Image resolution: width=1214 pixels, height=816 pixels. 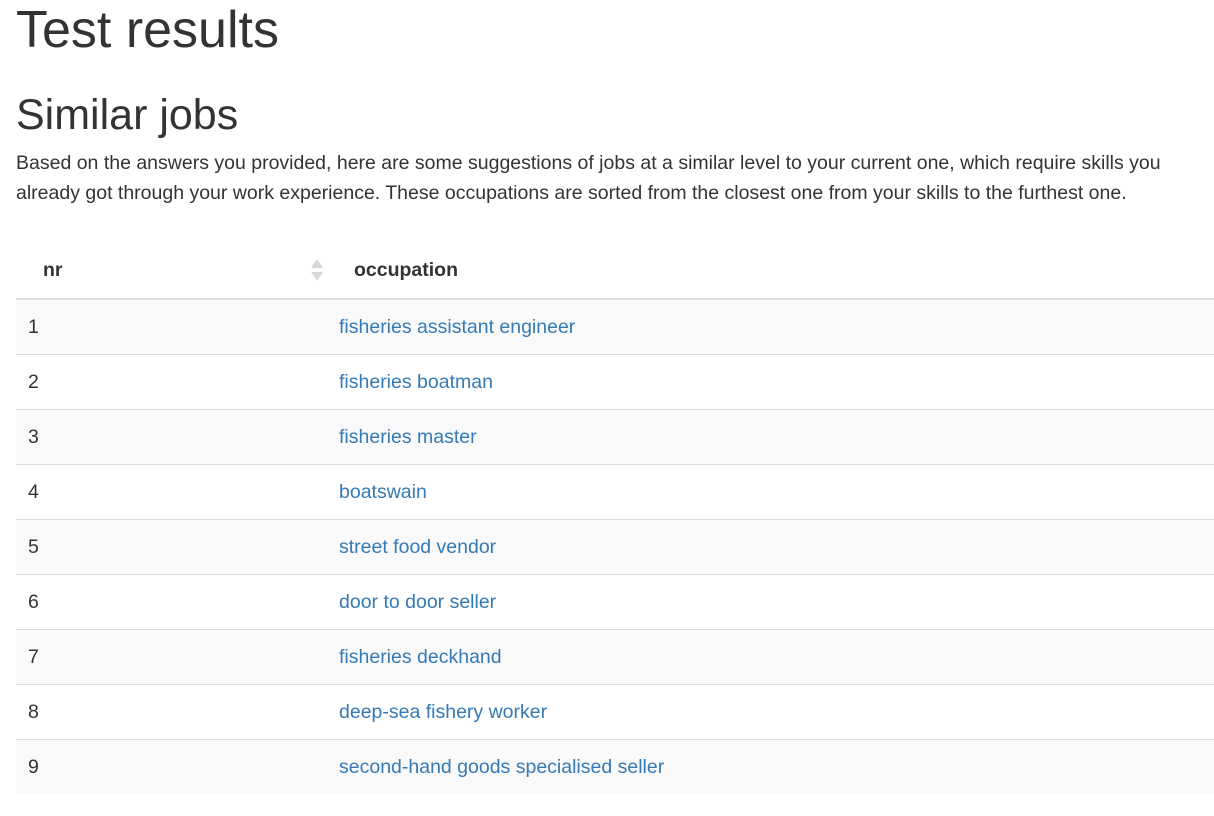 What do you see at coordinates (420, 657) in the screenshot?
I see `occupation-link: fisheries deckhand` at bounding box center [420, 657].